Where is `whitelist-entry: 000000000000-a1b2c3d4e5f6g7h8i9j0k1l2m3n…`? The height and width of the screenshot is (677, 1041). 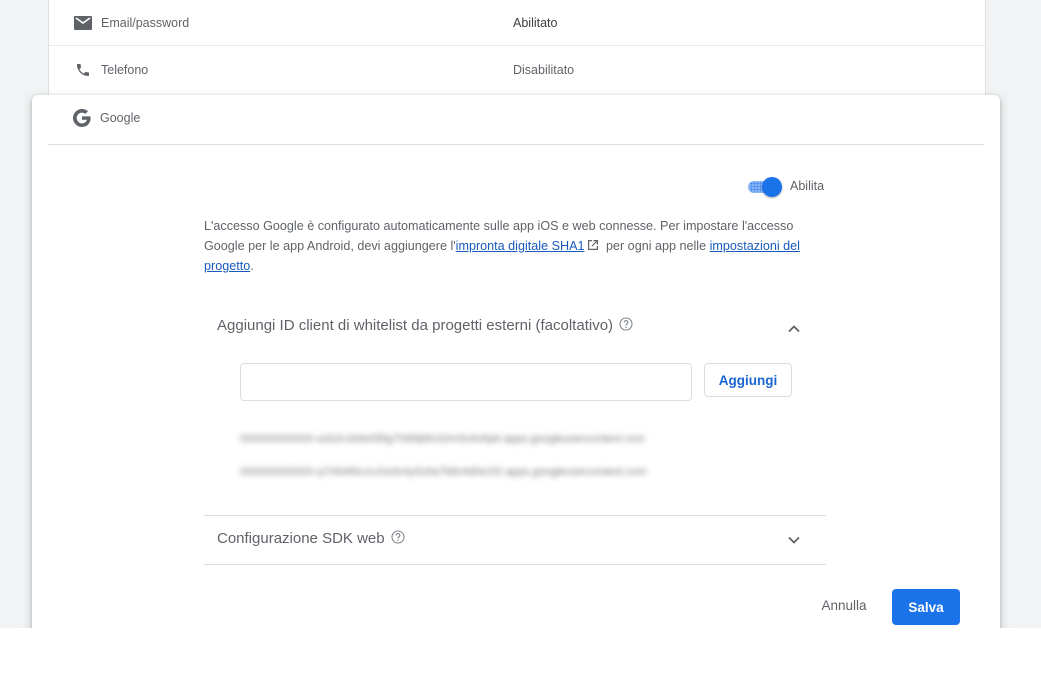 whitelist-entry: 000000000000-a1b2c3d4e5f6g7h8i9j0k1l2m3n… is located at coordinates (442, 439).